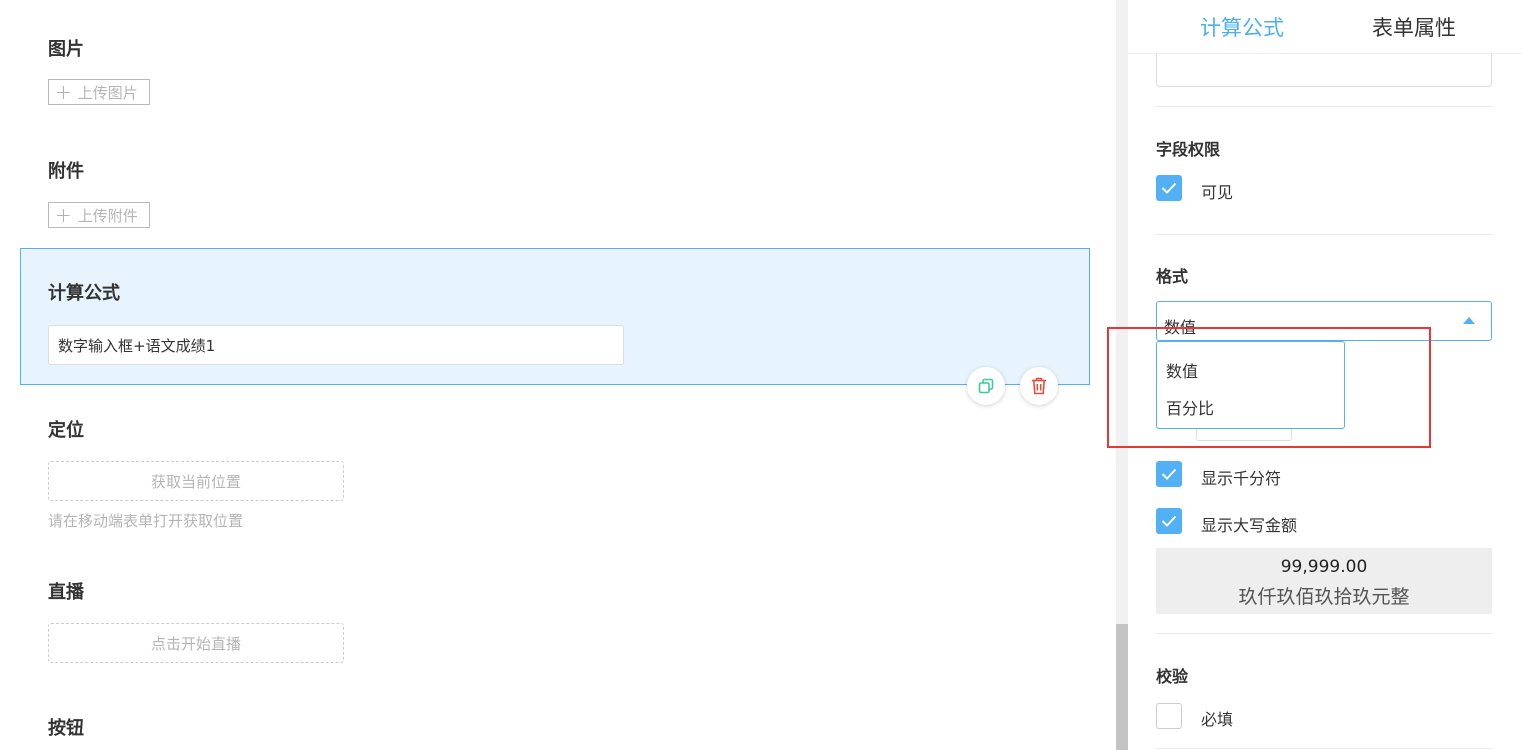  I want to click on start-live-button: 点击开始直播, so click(196, 643).